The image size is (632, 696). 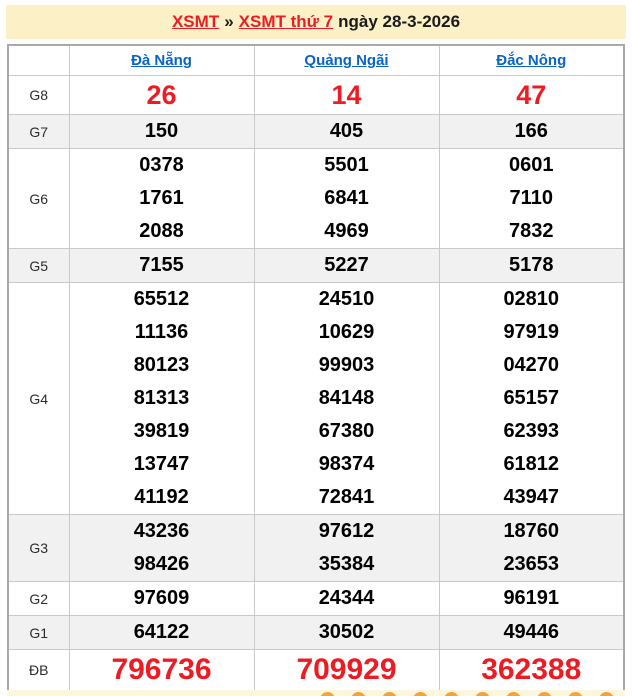 I want to click on page-title: XSMT » XSMT thứ 7 ngày 28-3-2026, so click(x=316, y=22).